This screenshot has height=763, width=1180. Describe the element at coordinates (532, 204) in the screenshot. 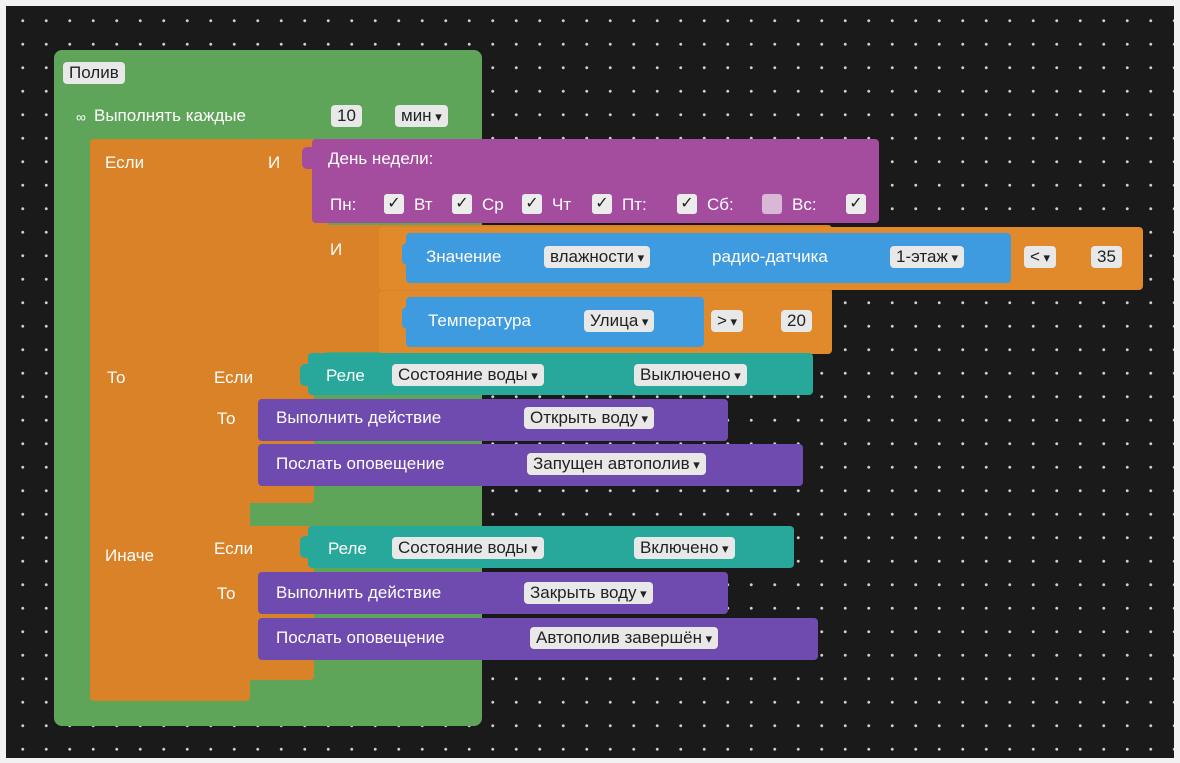

I see `weekday-wed-checkbox: ✓` at that location.